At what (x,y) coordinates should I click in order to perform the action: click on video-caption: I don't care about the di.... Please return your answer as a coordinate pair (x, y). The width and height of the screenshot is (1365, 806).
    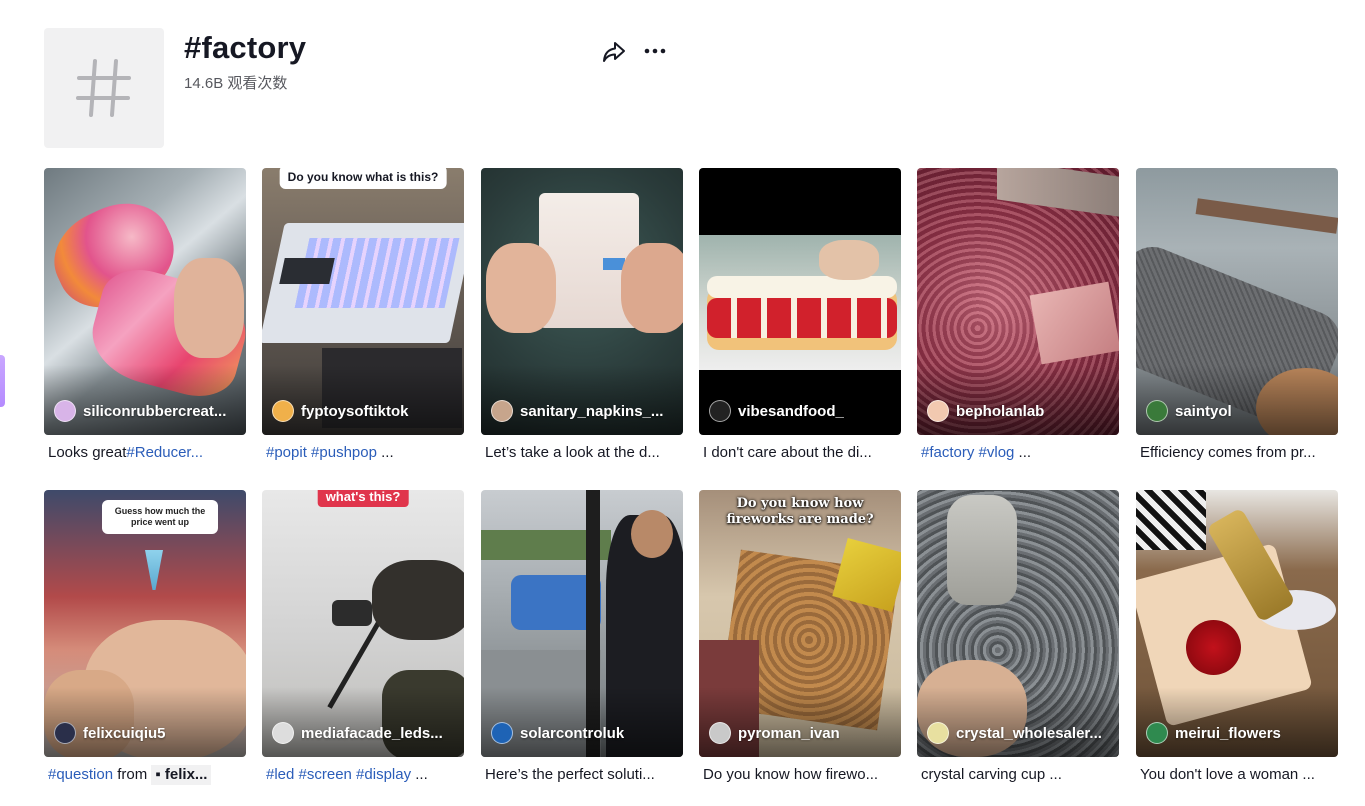
    Looking at the image, I should click on (799, 453).